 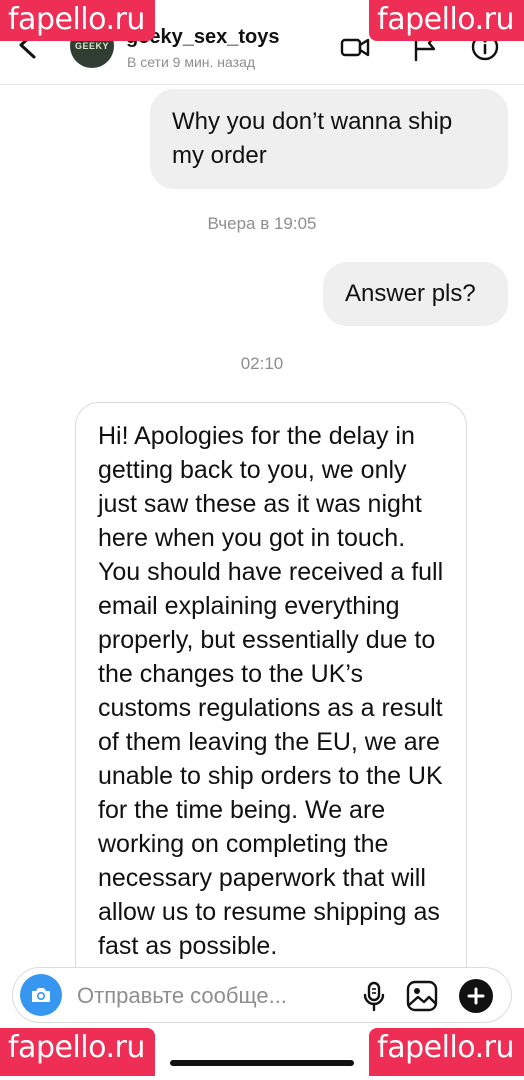 What do you see at coordinates (415, 294) in the screenshot?
I see `message-outgoing: Answer pls?` at bounding box center [415, 294].